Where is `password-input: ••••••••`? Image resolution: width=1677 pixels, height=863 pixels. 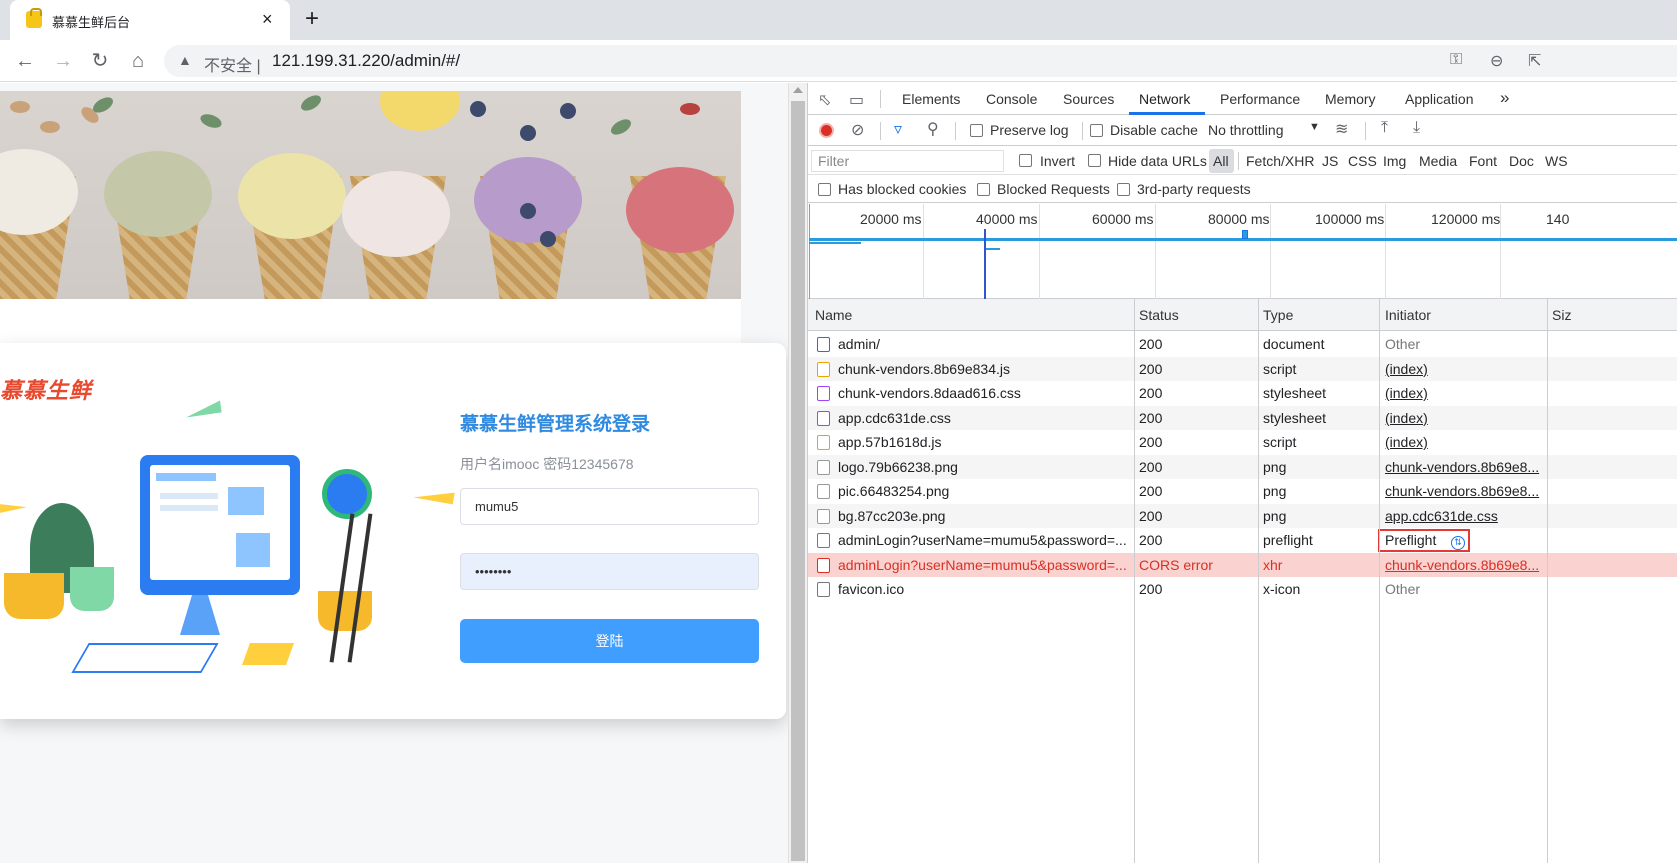 password-input: •••••••• is located at coordinates (609, 571).